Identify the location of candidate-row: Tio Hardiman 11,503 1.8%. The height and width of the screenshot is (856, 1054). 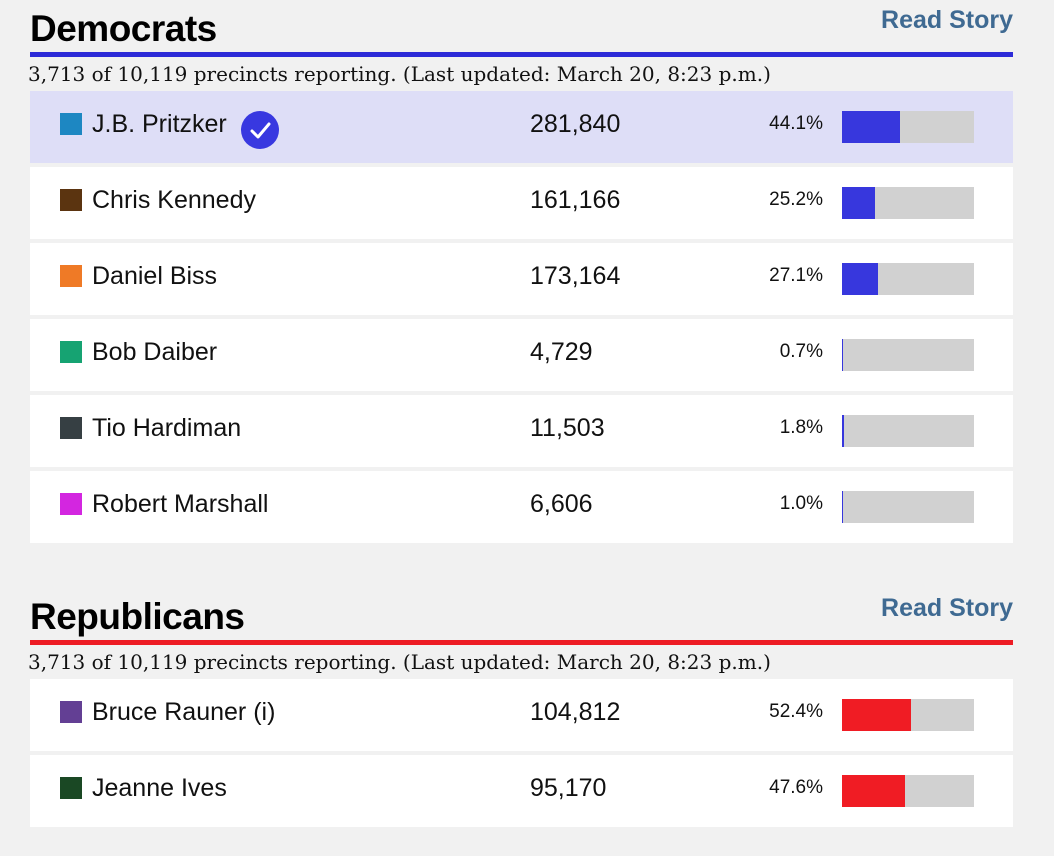
(521, 431).